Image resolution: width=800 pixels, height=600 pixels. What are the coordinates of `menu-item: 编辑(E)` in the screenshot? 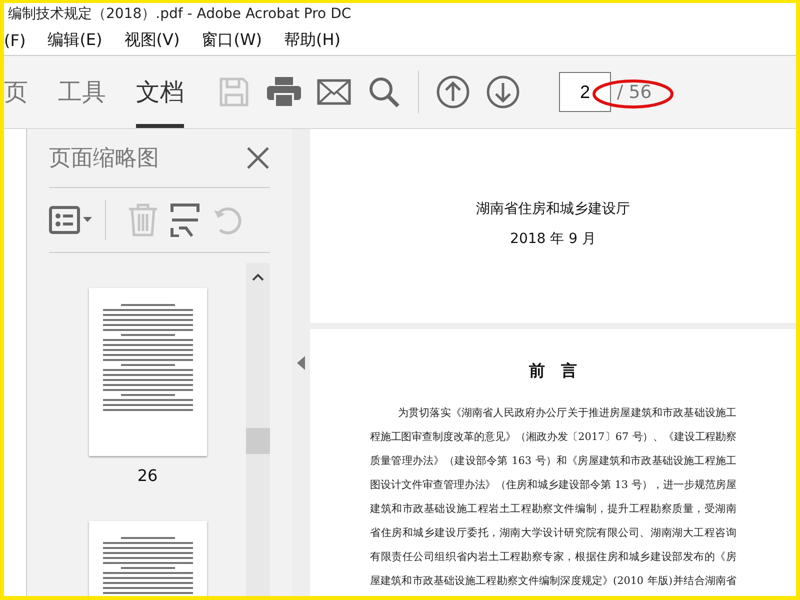 It's located at (75, 40).